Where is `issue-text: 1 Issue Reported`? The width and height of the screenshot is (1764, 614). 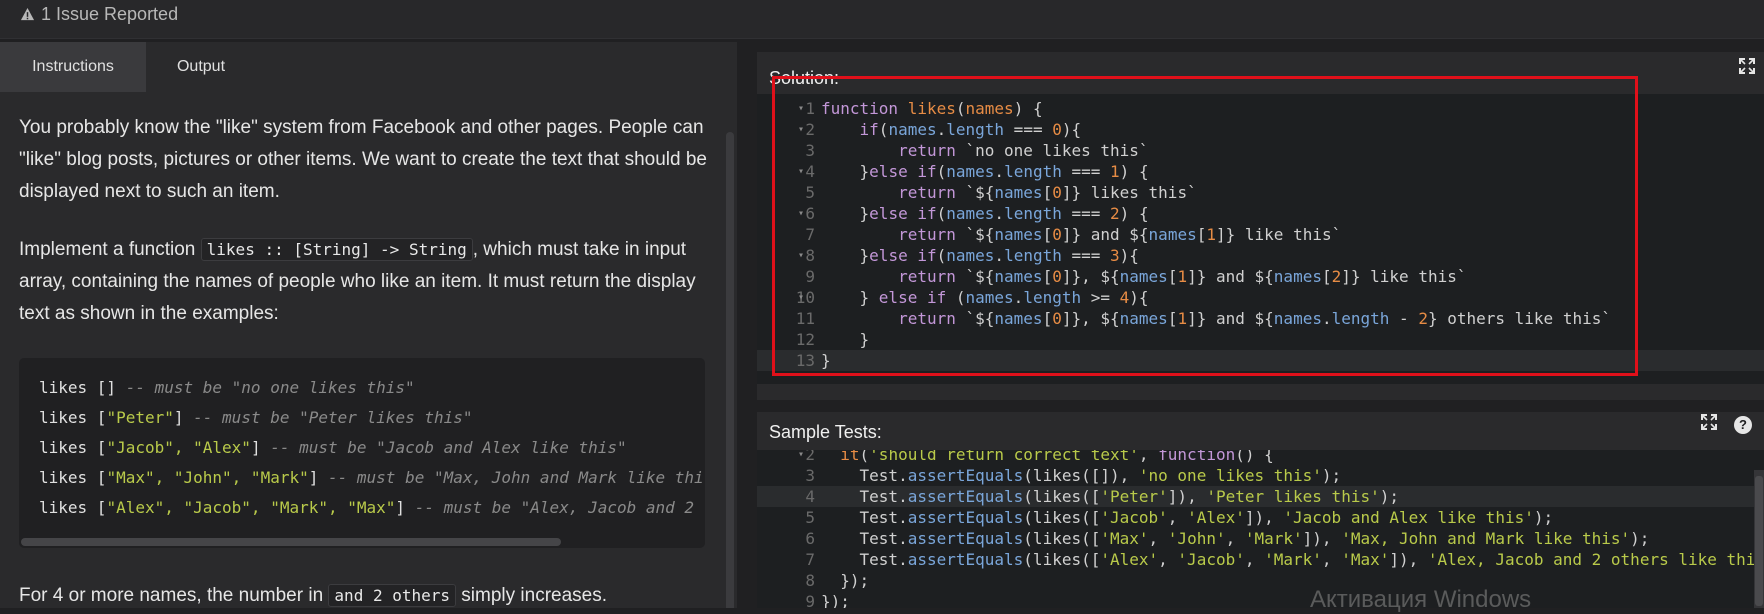 issue-text: 1 Issue Reported is located at coordinates (110, 14).